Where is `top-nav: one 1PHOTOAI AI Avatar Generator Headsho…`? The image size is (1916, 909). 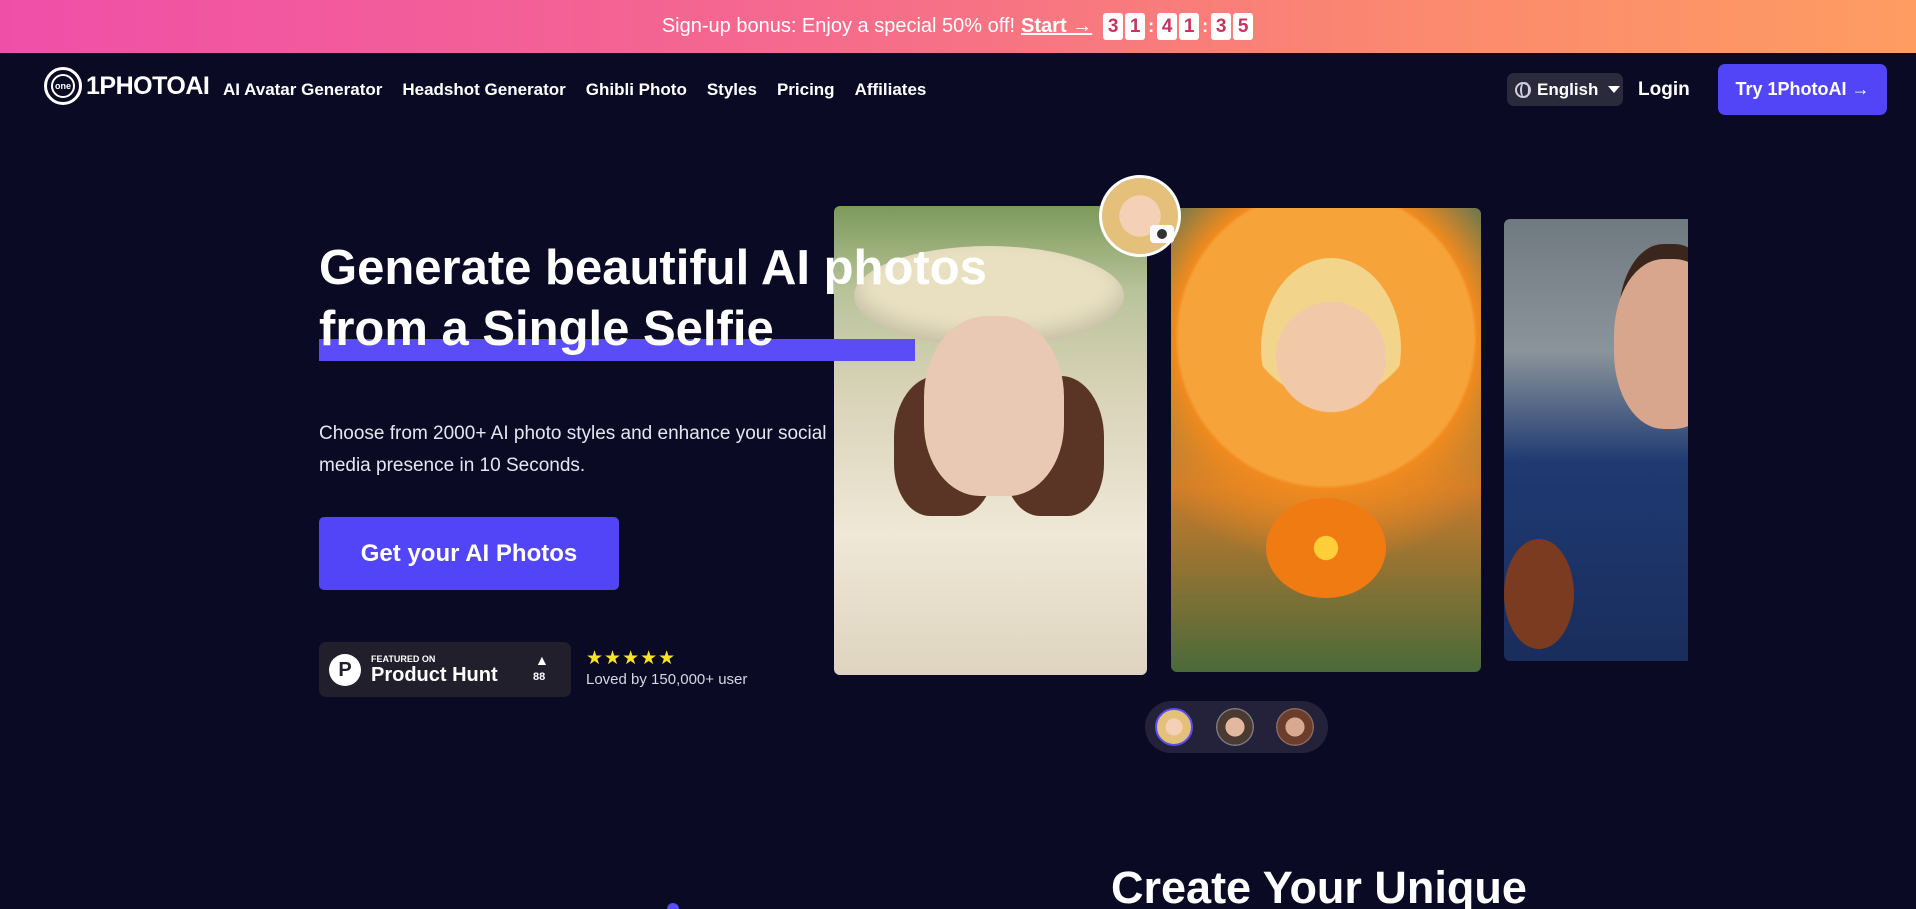 top-nav: one 1PHOTOAI AI Avatar Generator Headsho… is located at coordinates (958, 89).